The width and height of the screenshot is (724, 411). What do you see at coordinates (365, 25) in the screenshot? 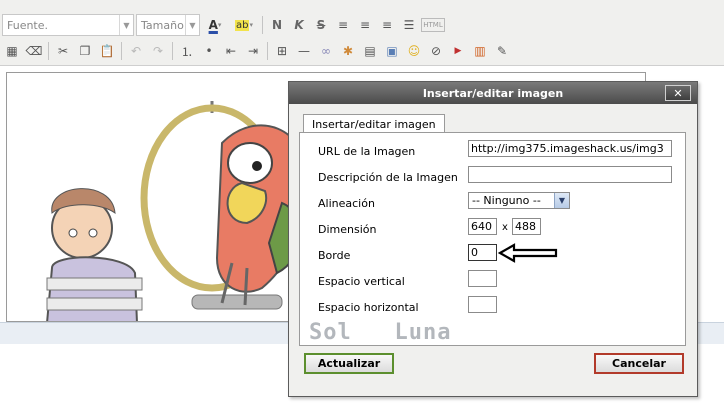
I see `align-center-icon: ≡` at bounding box center [365, 25].